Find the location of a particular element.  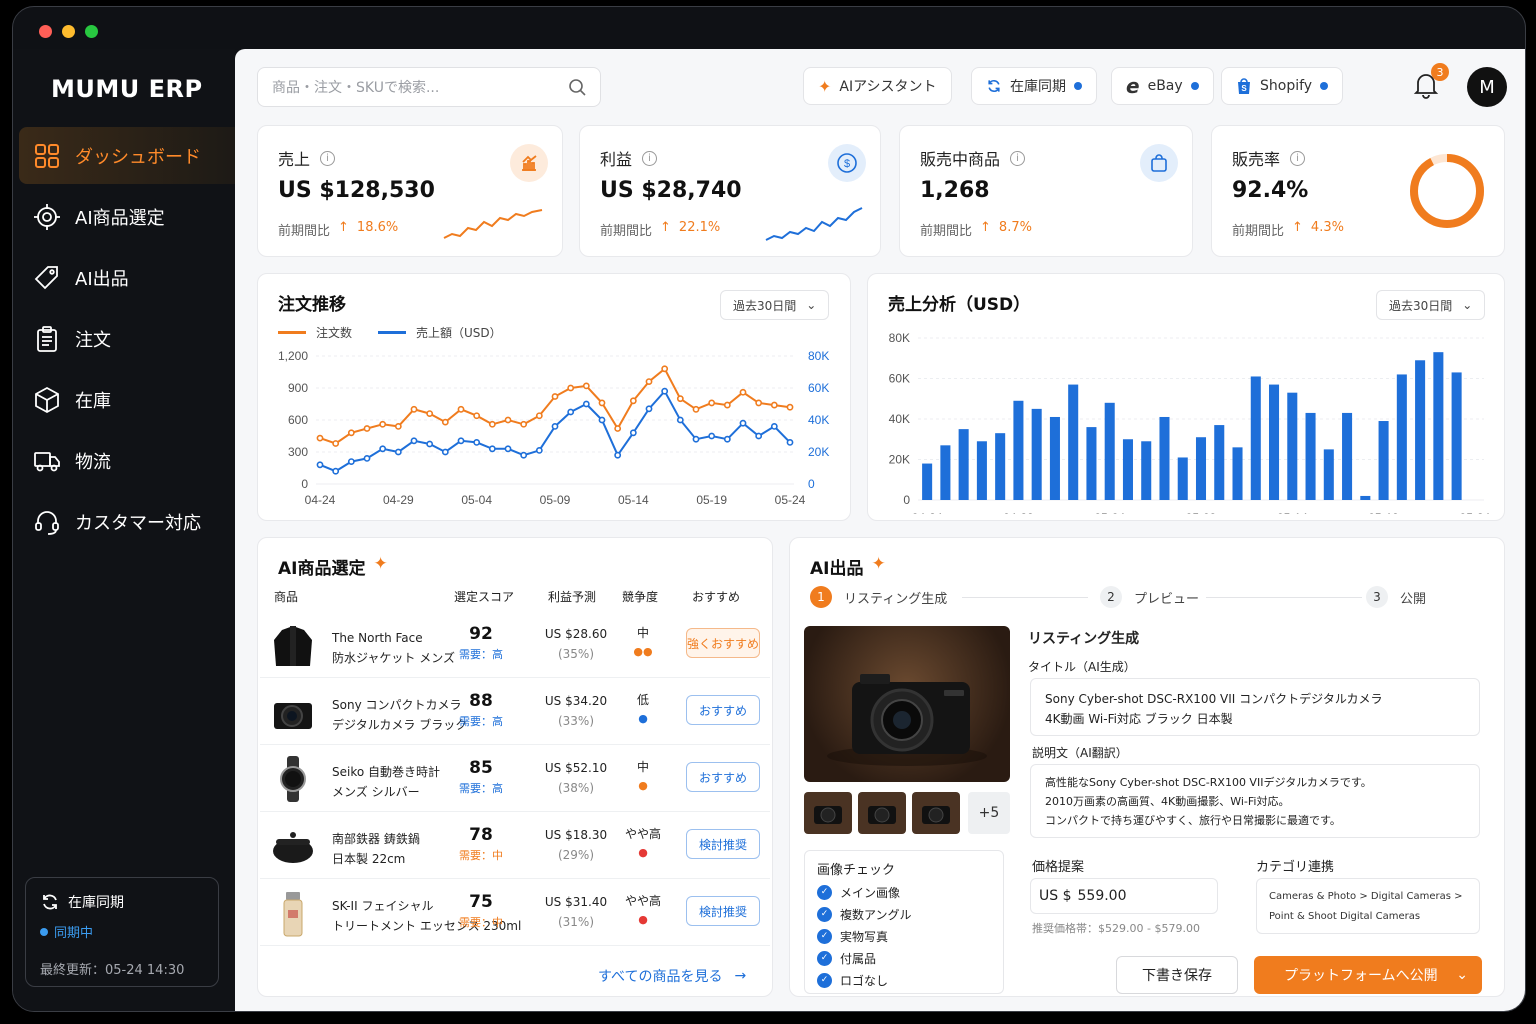

shopify-bag-icon: S is located at coordinates (1244, 86).